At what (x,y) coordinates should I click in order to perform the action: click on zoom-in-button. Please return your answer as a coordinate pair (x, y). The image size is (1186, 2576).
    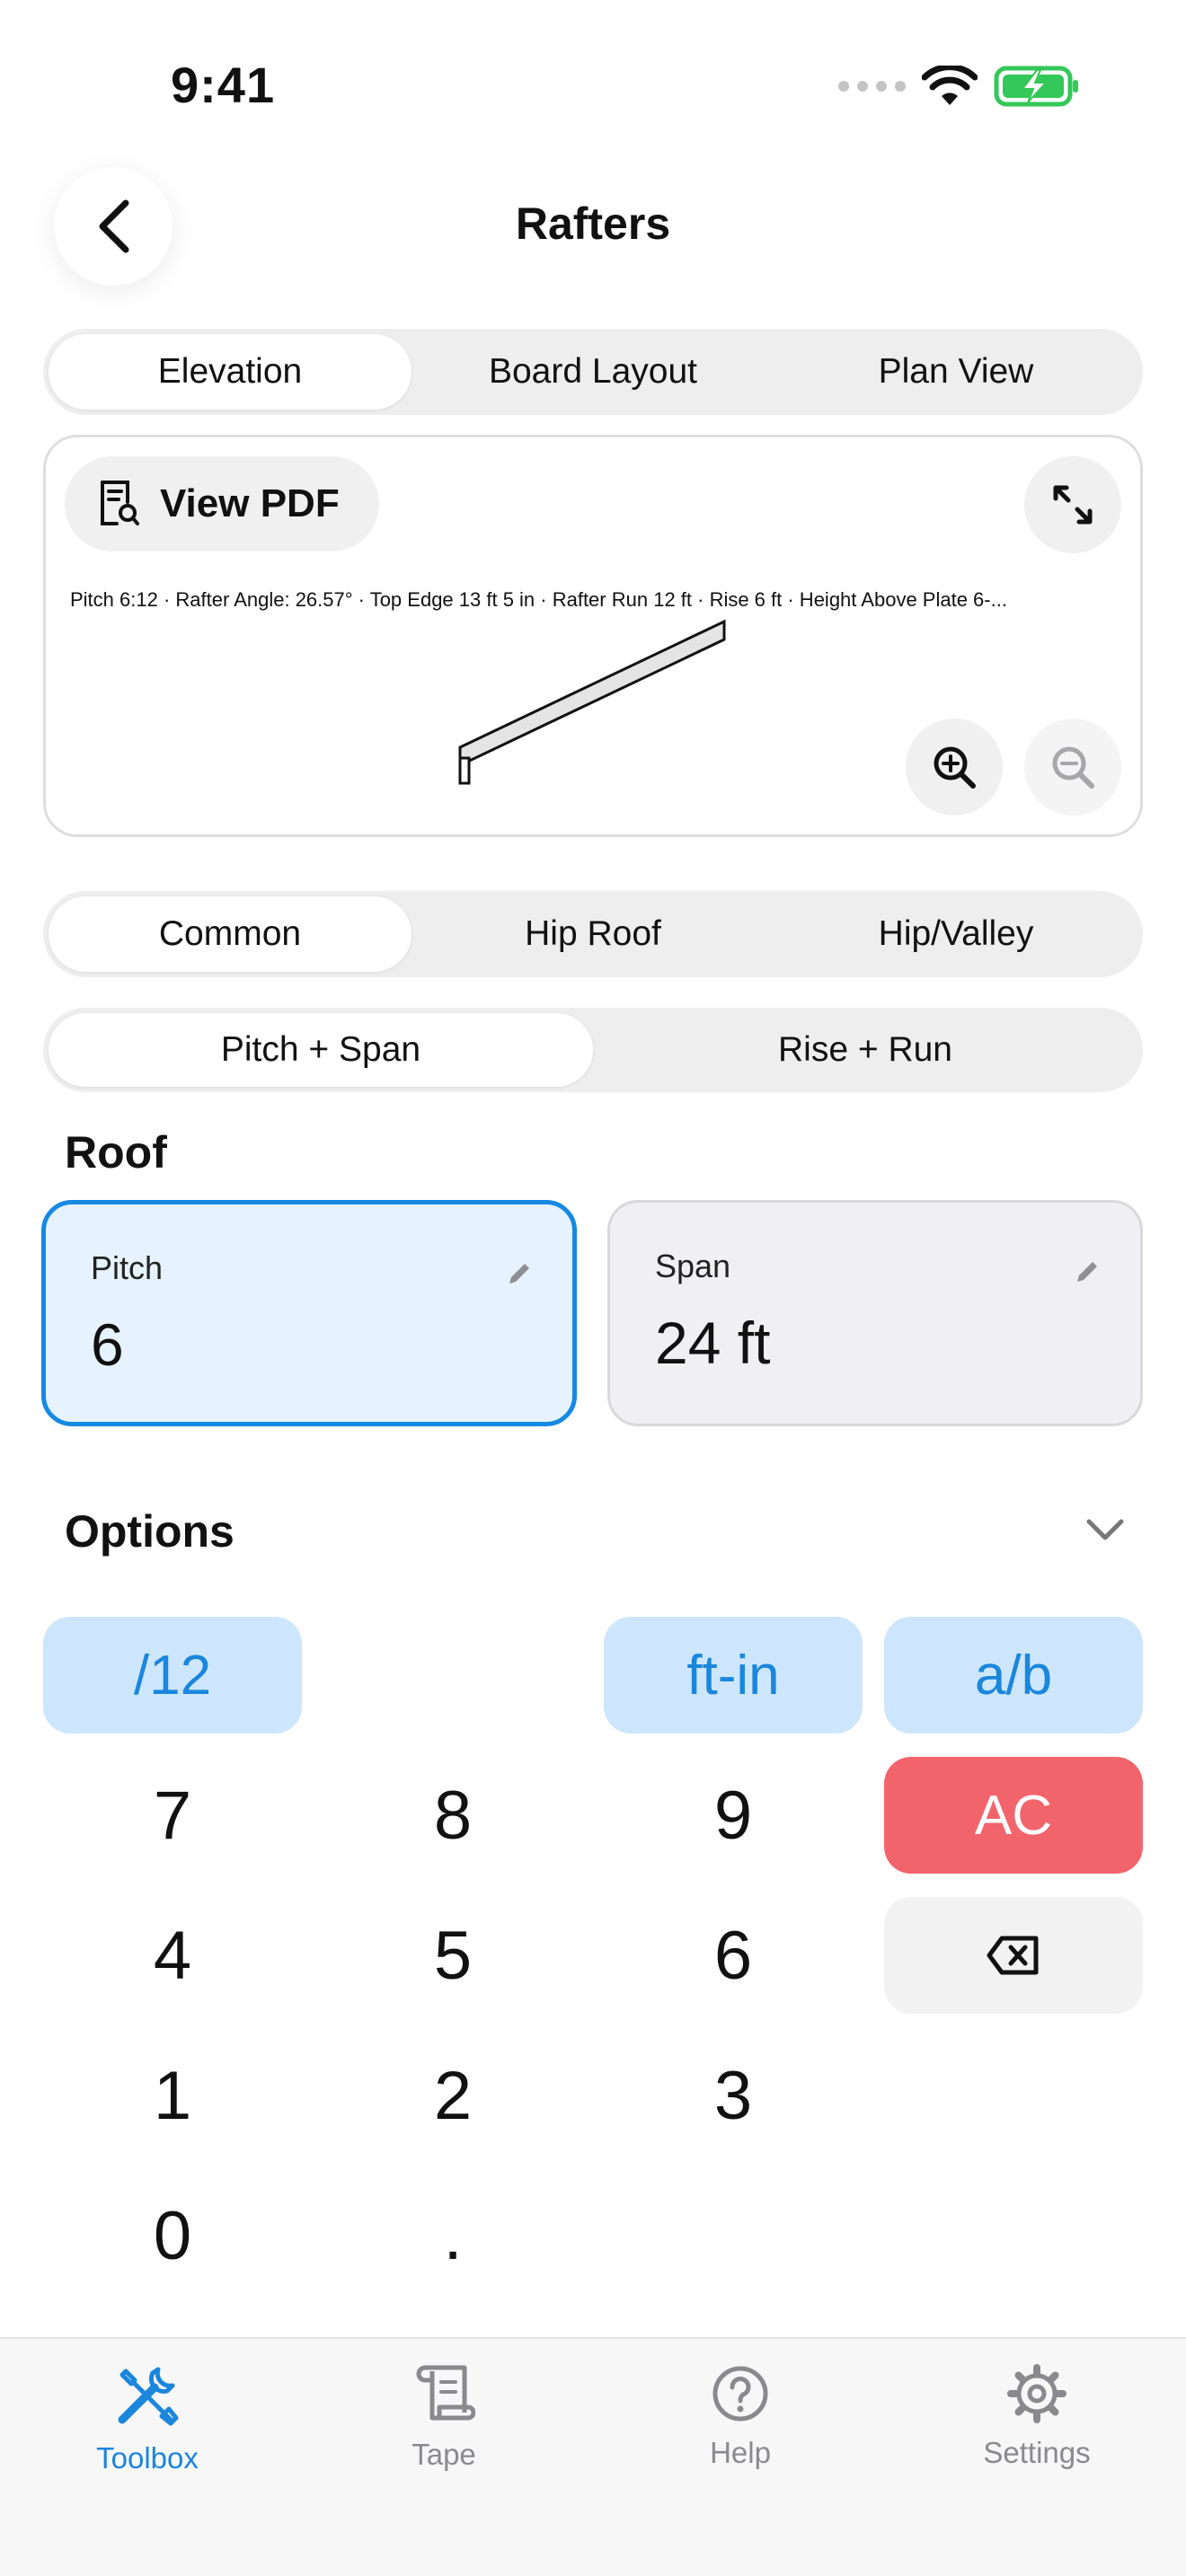
    Looking at the image, I should click on (954, 767).